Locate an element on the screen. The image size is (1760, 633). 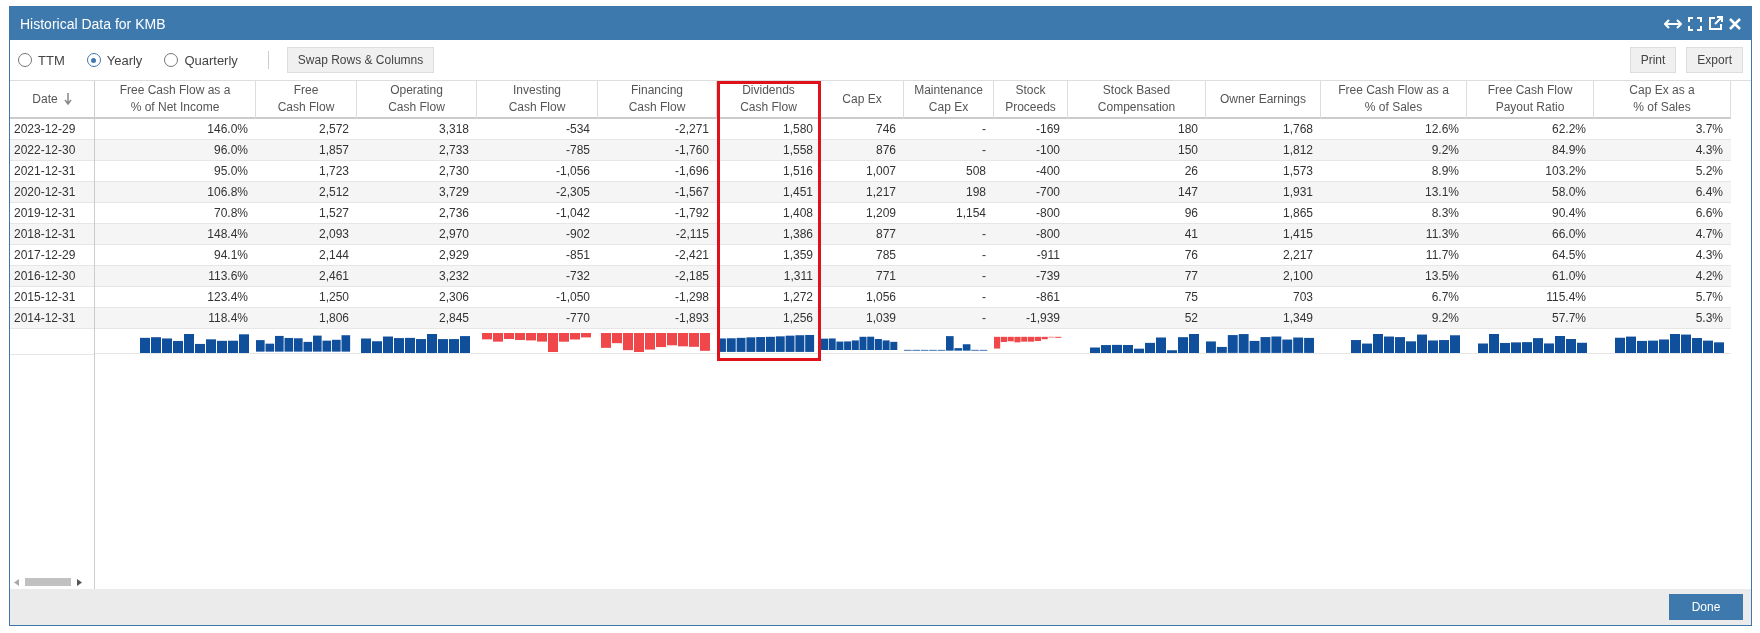
table-cell: 1,857 is located at coordinates (306, 150).